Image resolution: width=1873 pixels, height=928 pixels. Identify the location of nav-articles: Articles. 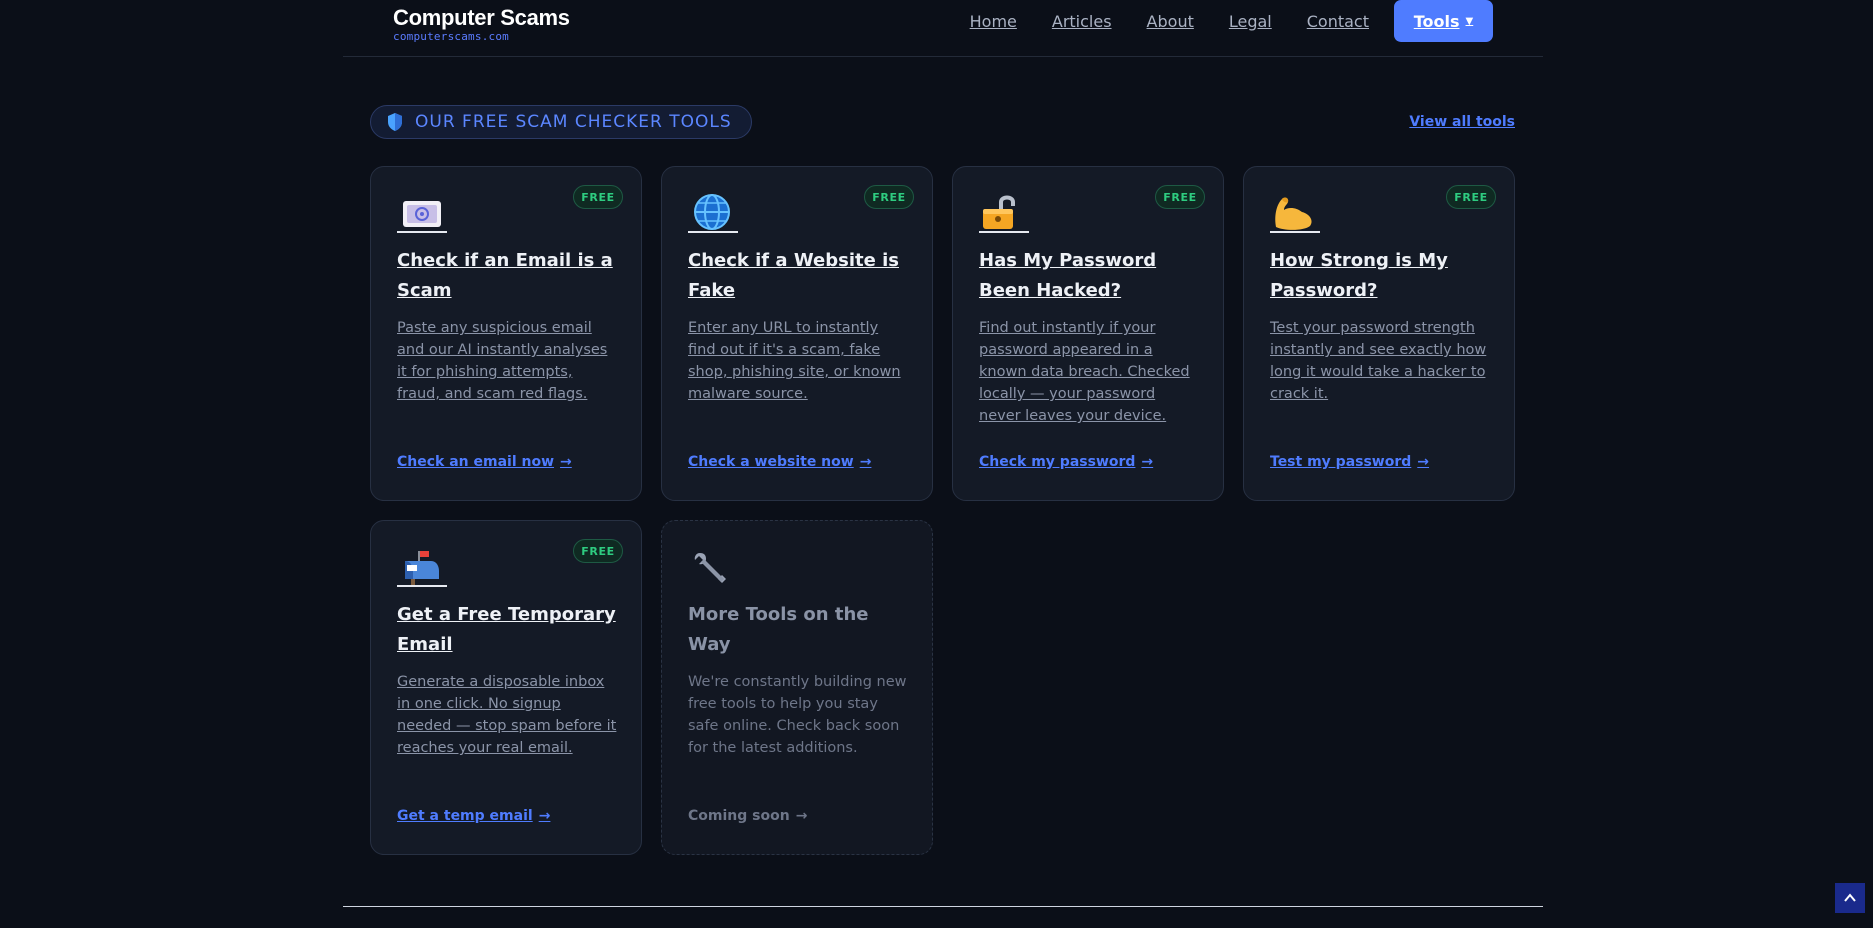
(1082, 21).